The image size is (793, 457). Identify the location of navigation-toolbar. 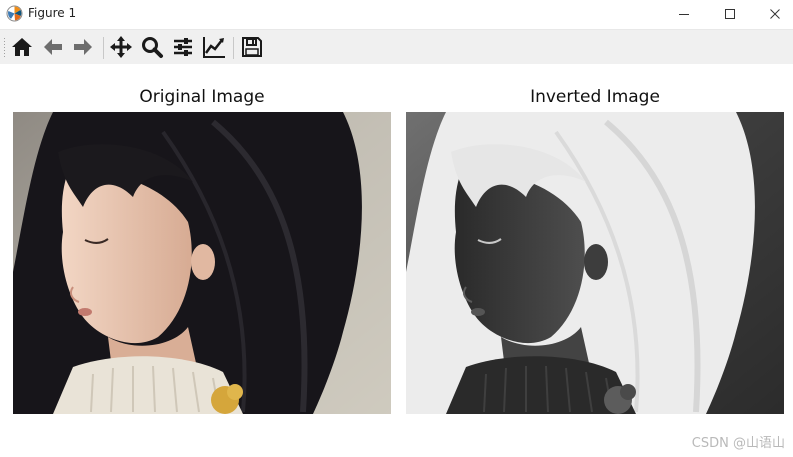
(396, 47).